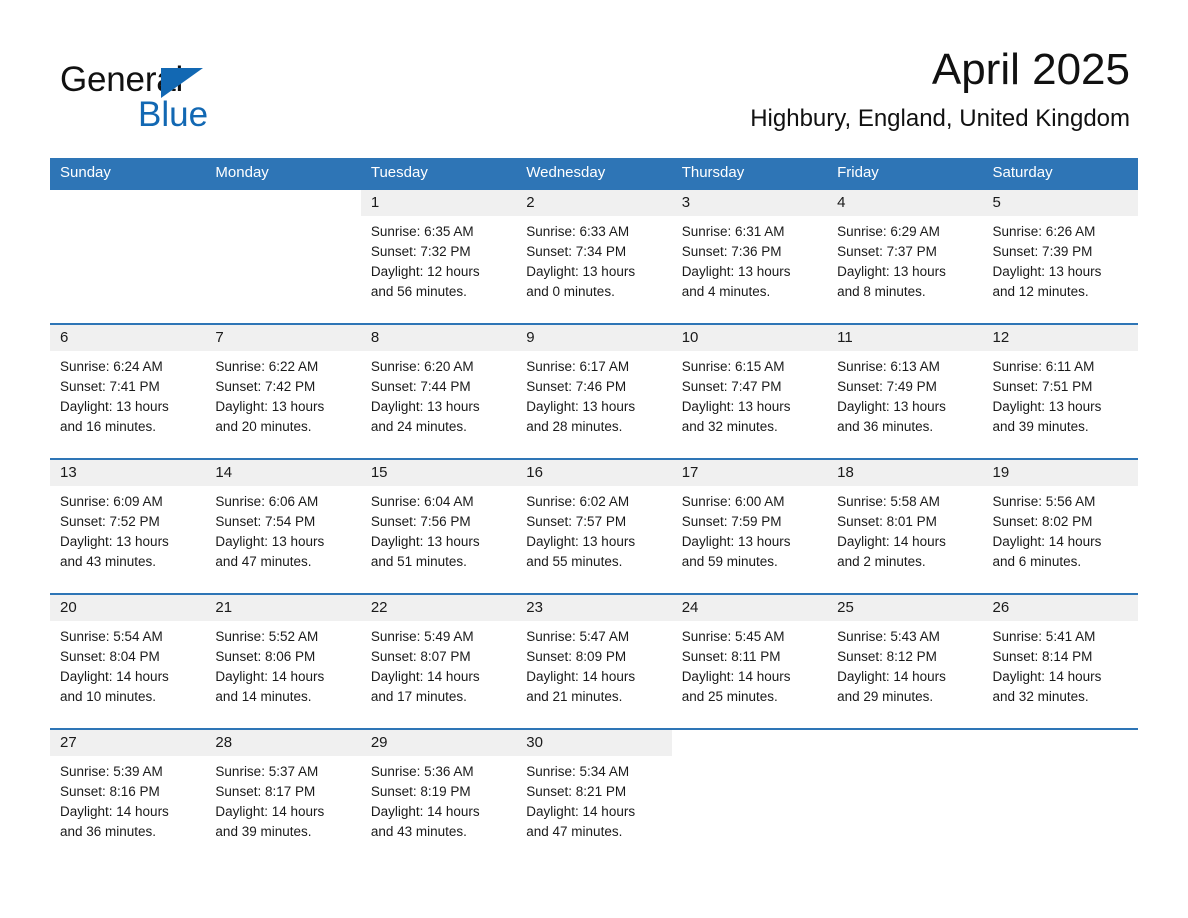 This screenshot has width=1188, height=918. Describe the element at coordinates (418, 291) in the screenshot. I see `day-daylight-line2-text: and 56 minutes.` at that location.